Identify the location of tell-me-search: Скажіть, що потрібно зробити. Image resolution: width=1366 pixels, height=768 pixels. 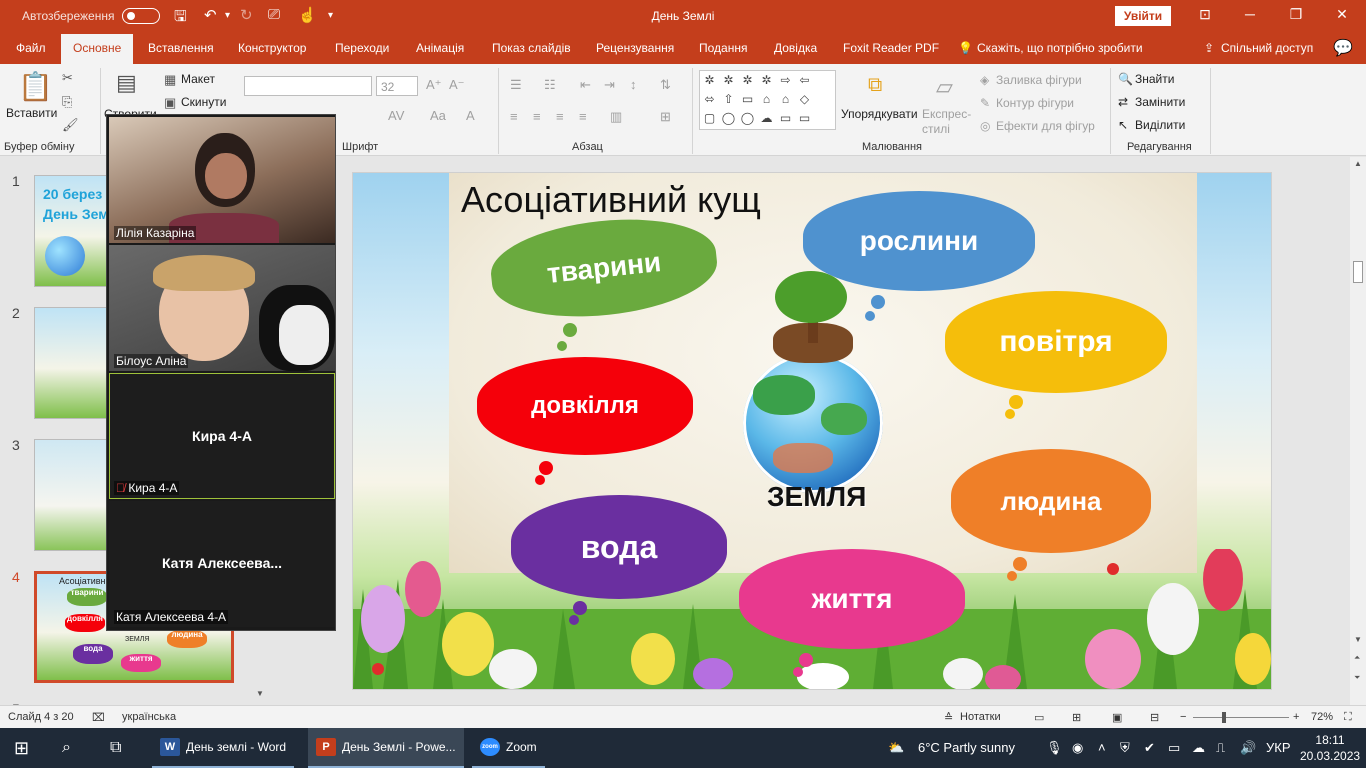
(1060, 48).